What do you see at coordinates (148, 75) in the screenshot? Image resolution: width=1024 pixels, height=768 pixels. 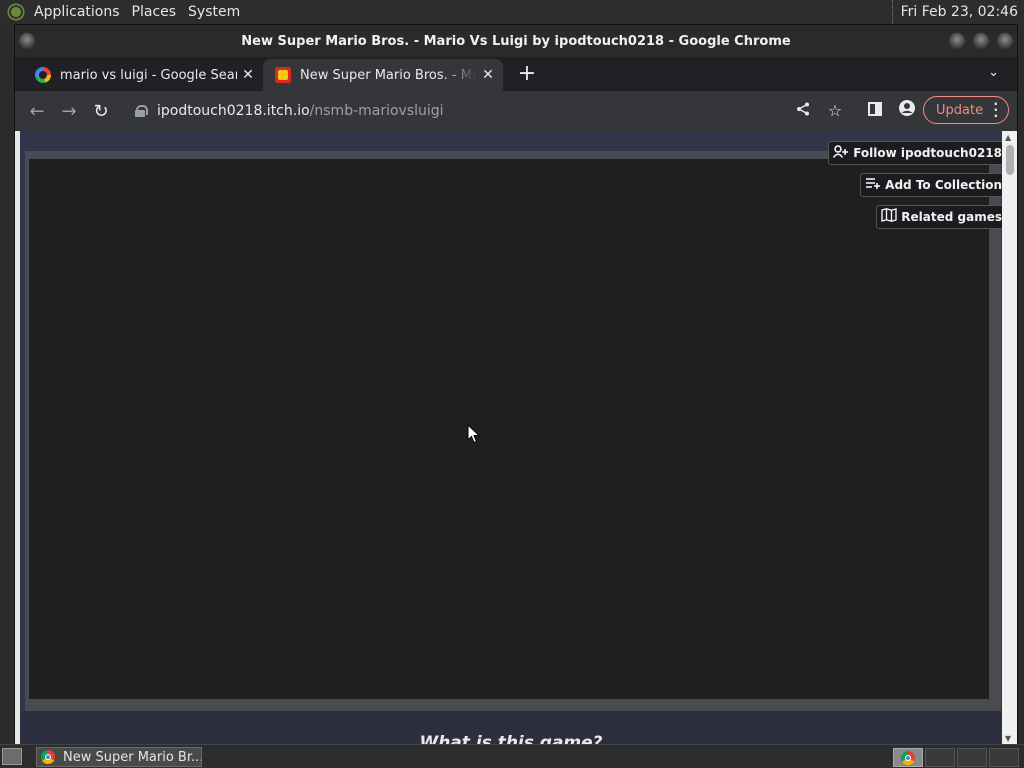 I see `tab-title: mario vs luigi - Google Search` at bounding box center [148, 75].